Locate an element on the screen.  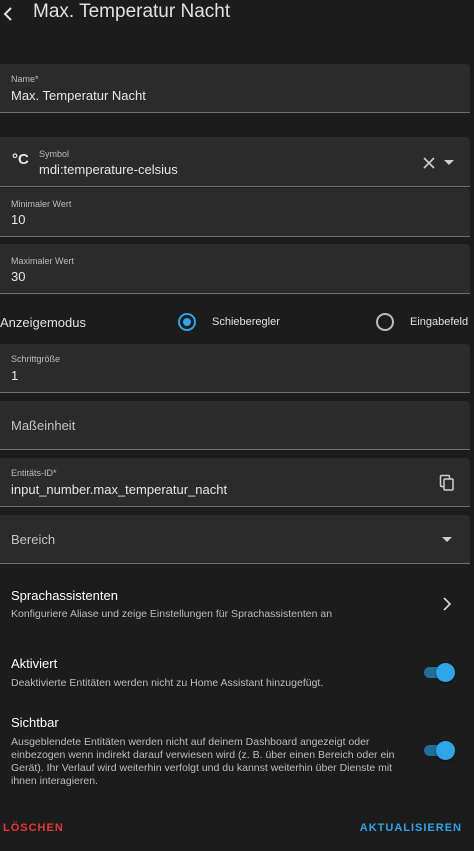
visible-toggle is located at coordinates (439, 750).